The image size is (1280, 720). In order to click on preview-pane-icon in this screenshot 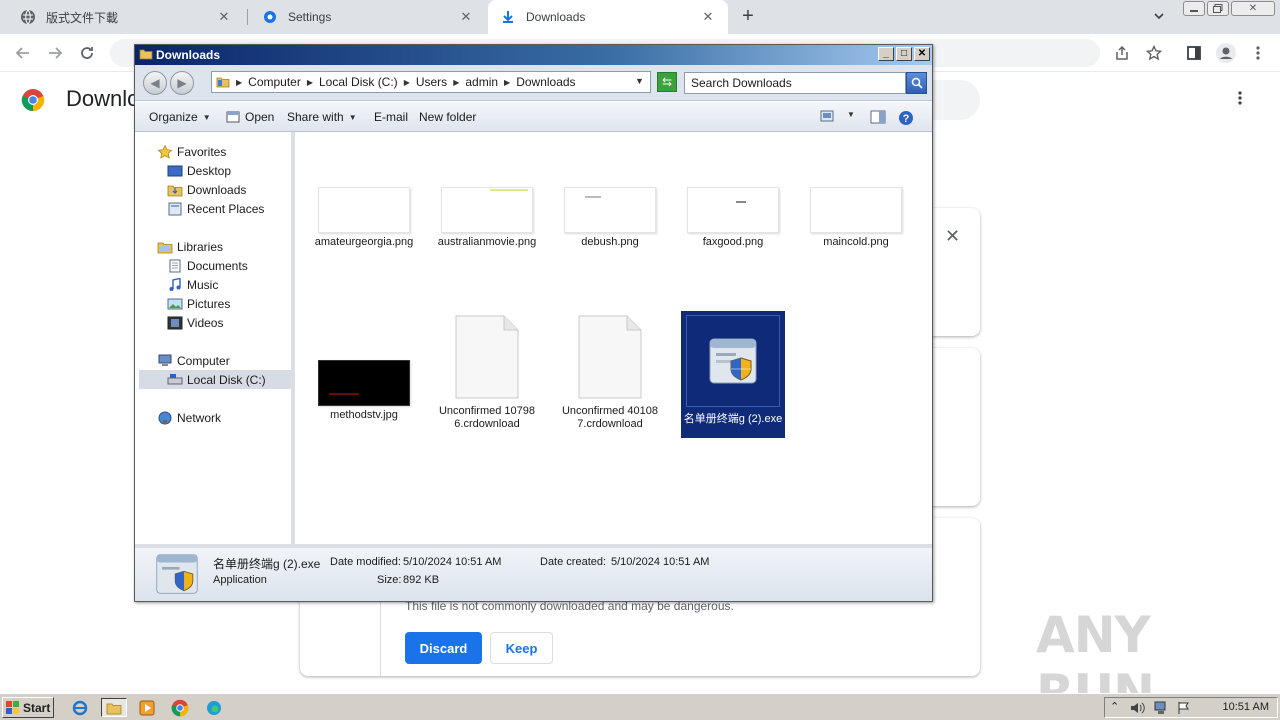, I will do `click(878, 117)`.